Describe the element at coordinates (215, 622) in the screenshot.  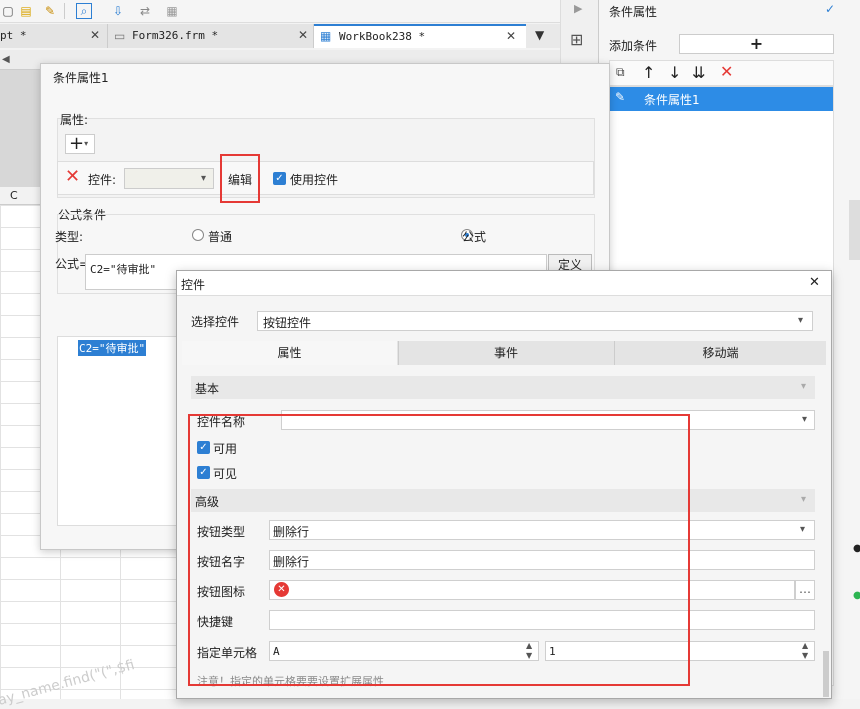
I see `shortcut-label: 快捷键` at that location.